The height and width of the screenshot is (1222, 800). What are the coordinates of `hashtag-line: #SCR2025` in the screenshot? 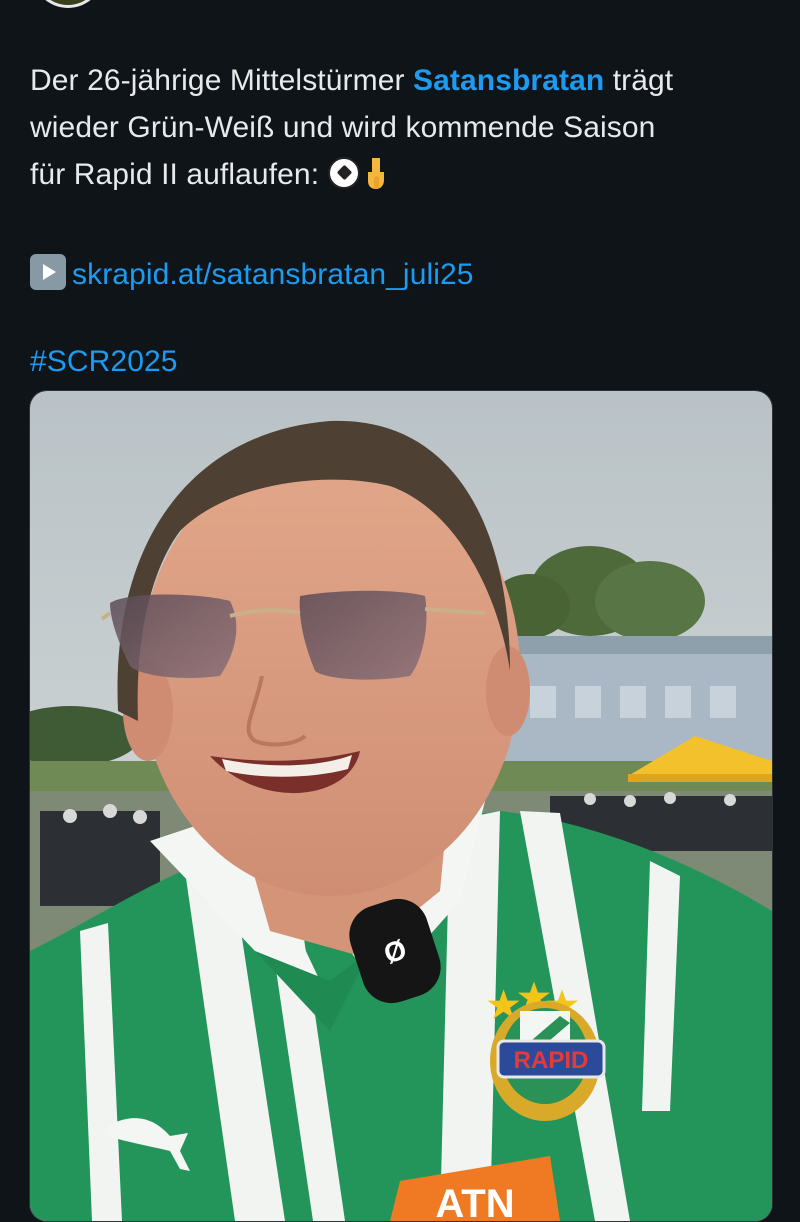 It's located at (400, 361).